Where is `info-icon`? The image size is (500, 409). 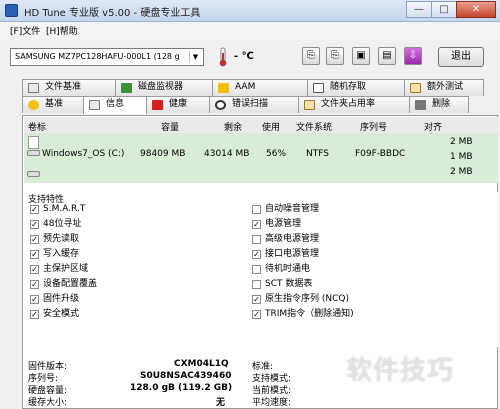
info-icon is located at coordinates (94, 105).